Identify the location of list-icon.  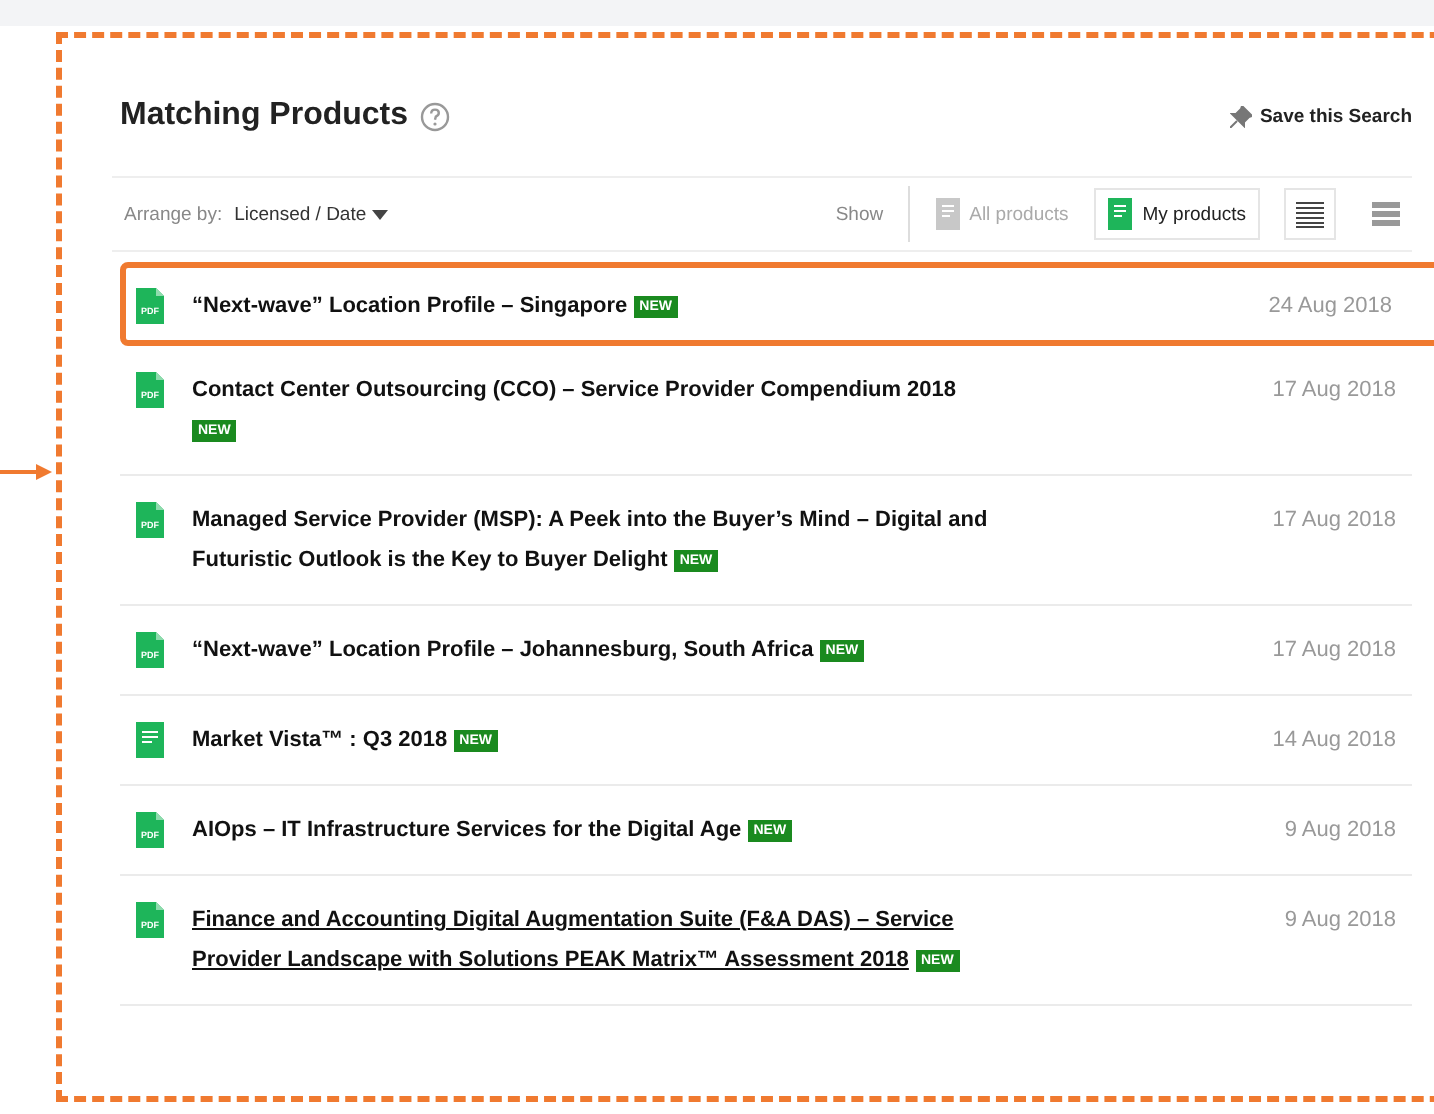
(1386, 214).